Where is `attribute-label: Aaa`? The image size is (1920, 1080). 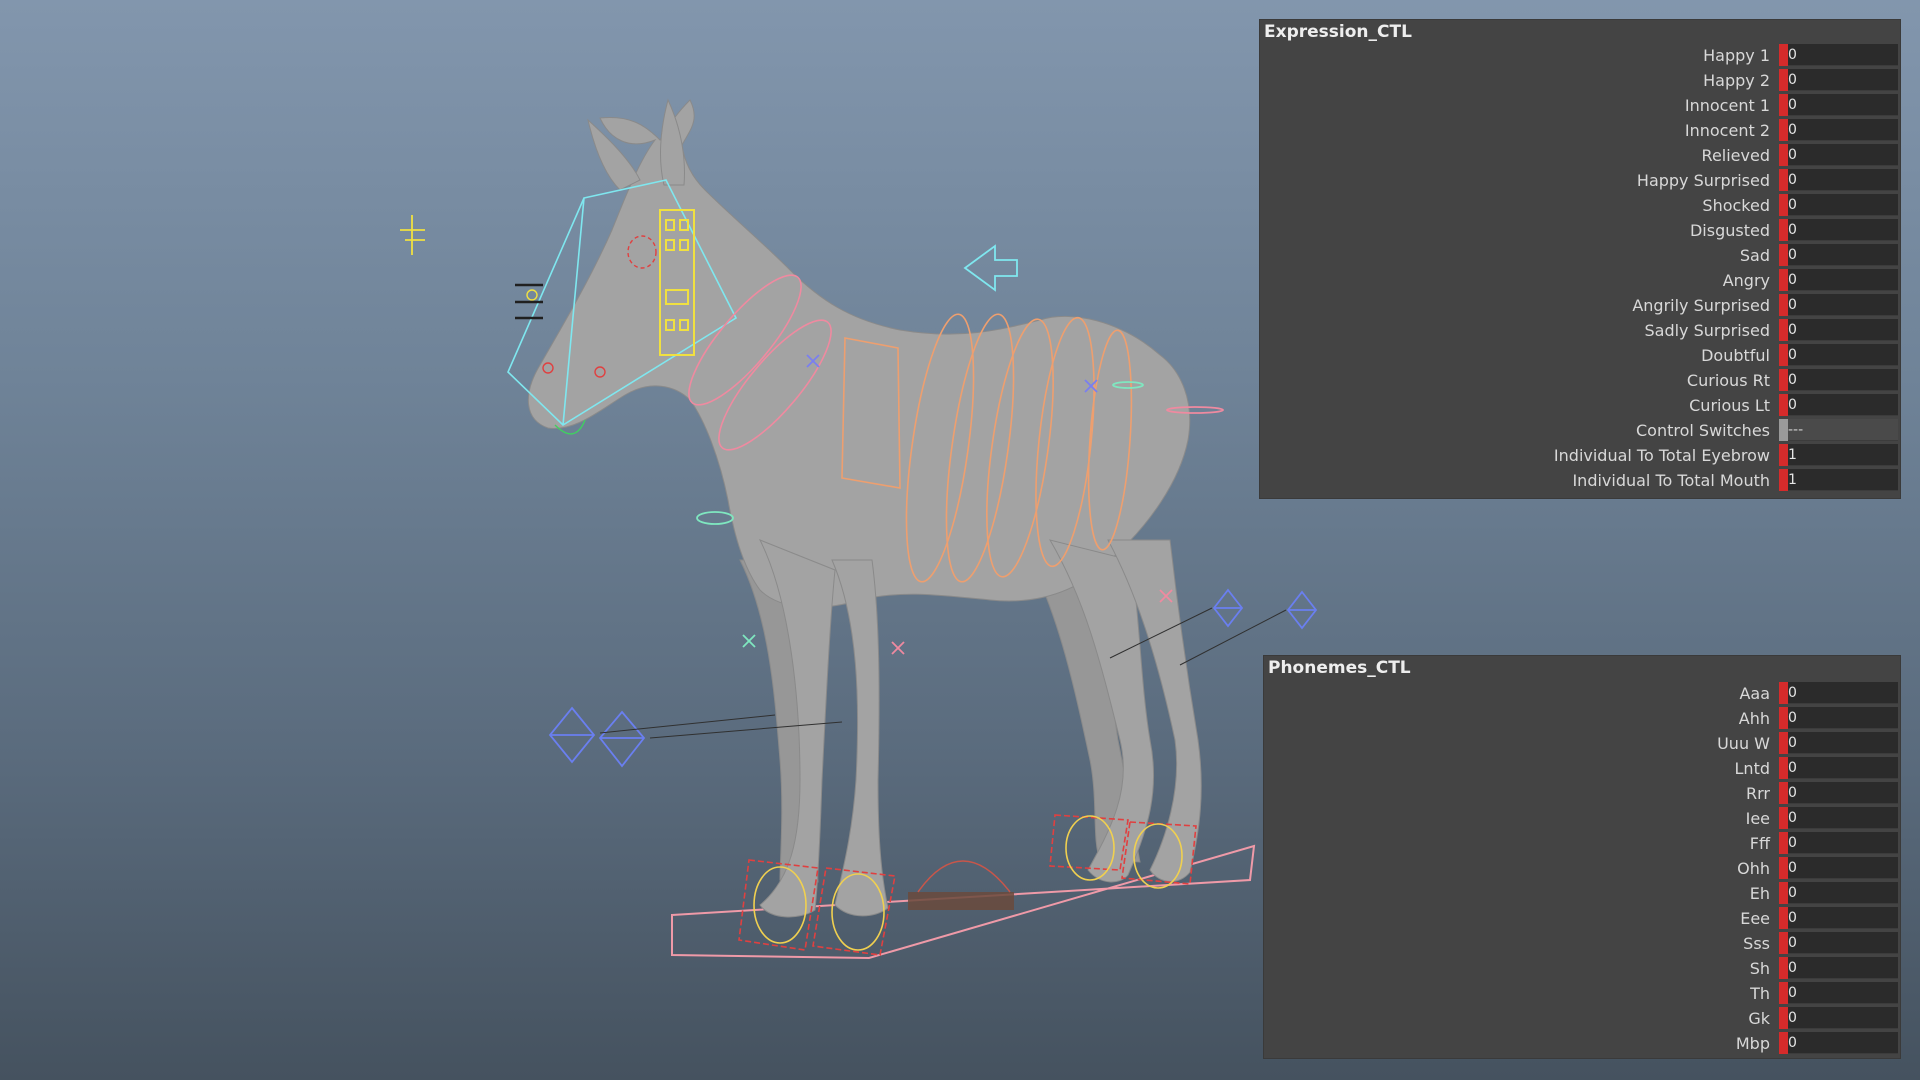 attribute-label: Aaa is located at coordinates (1754, 693).